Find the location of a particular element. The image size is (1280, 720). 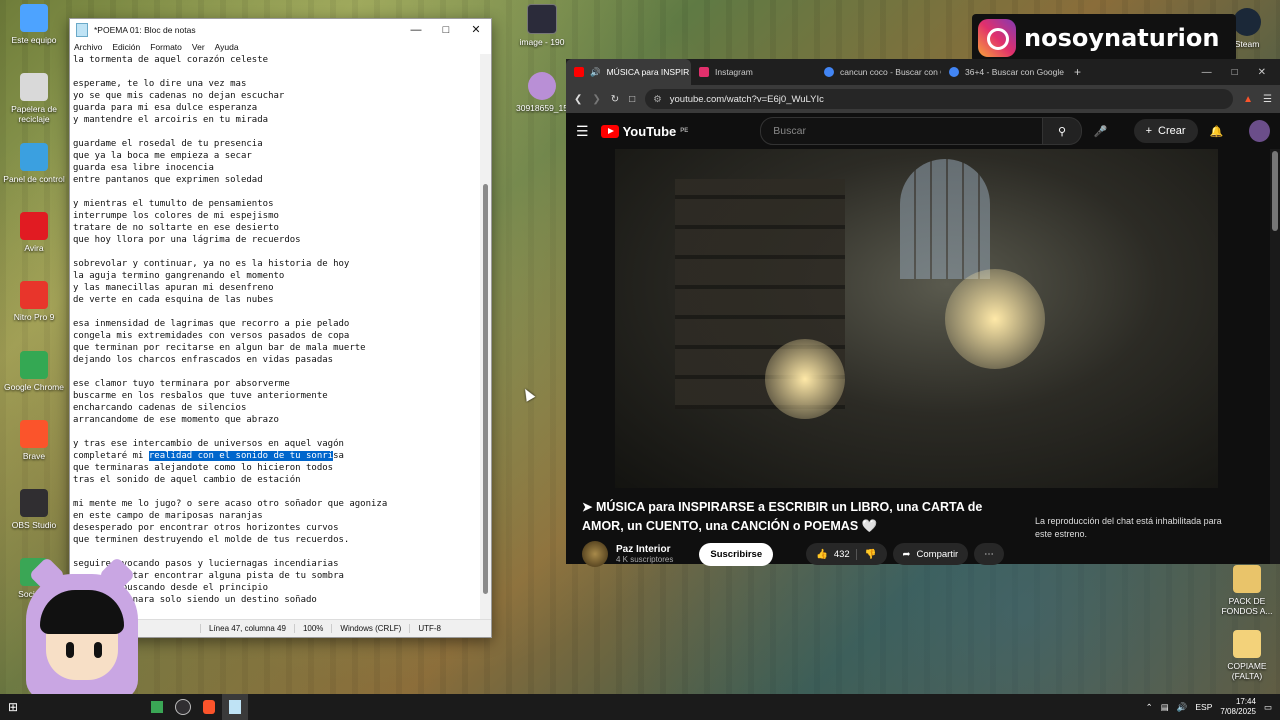

desktop-icon-image: image - 190 is located at coordinates (542, 25).